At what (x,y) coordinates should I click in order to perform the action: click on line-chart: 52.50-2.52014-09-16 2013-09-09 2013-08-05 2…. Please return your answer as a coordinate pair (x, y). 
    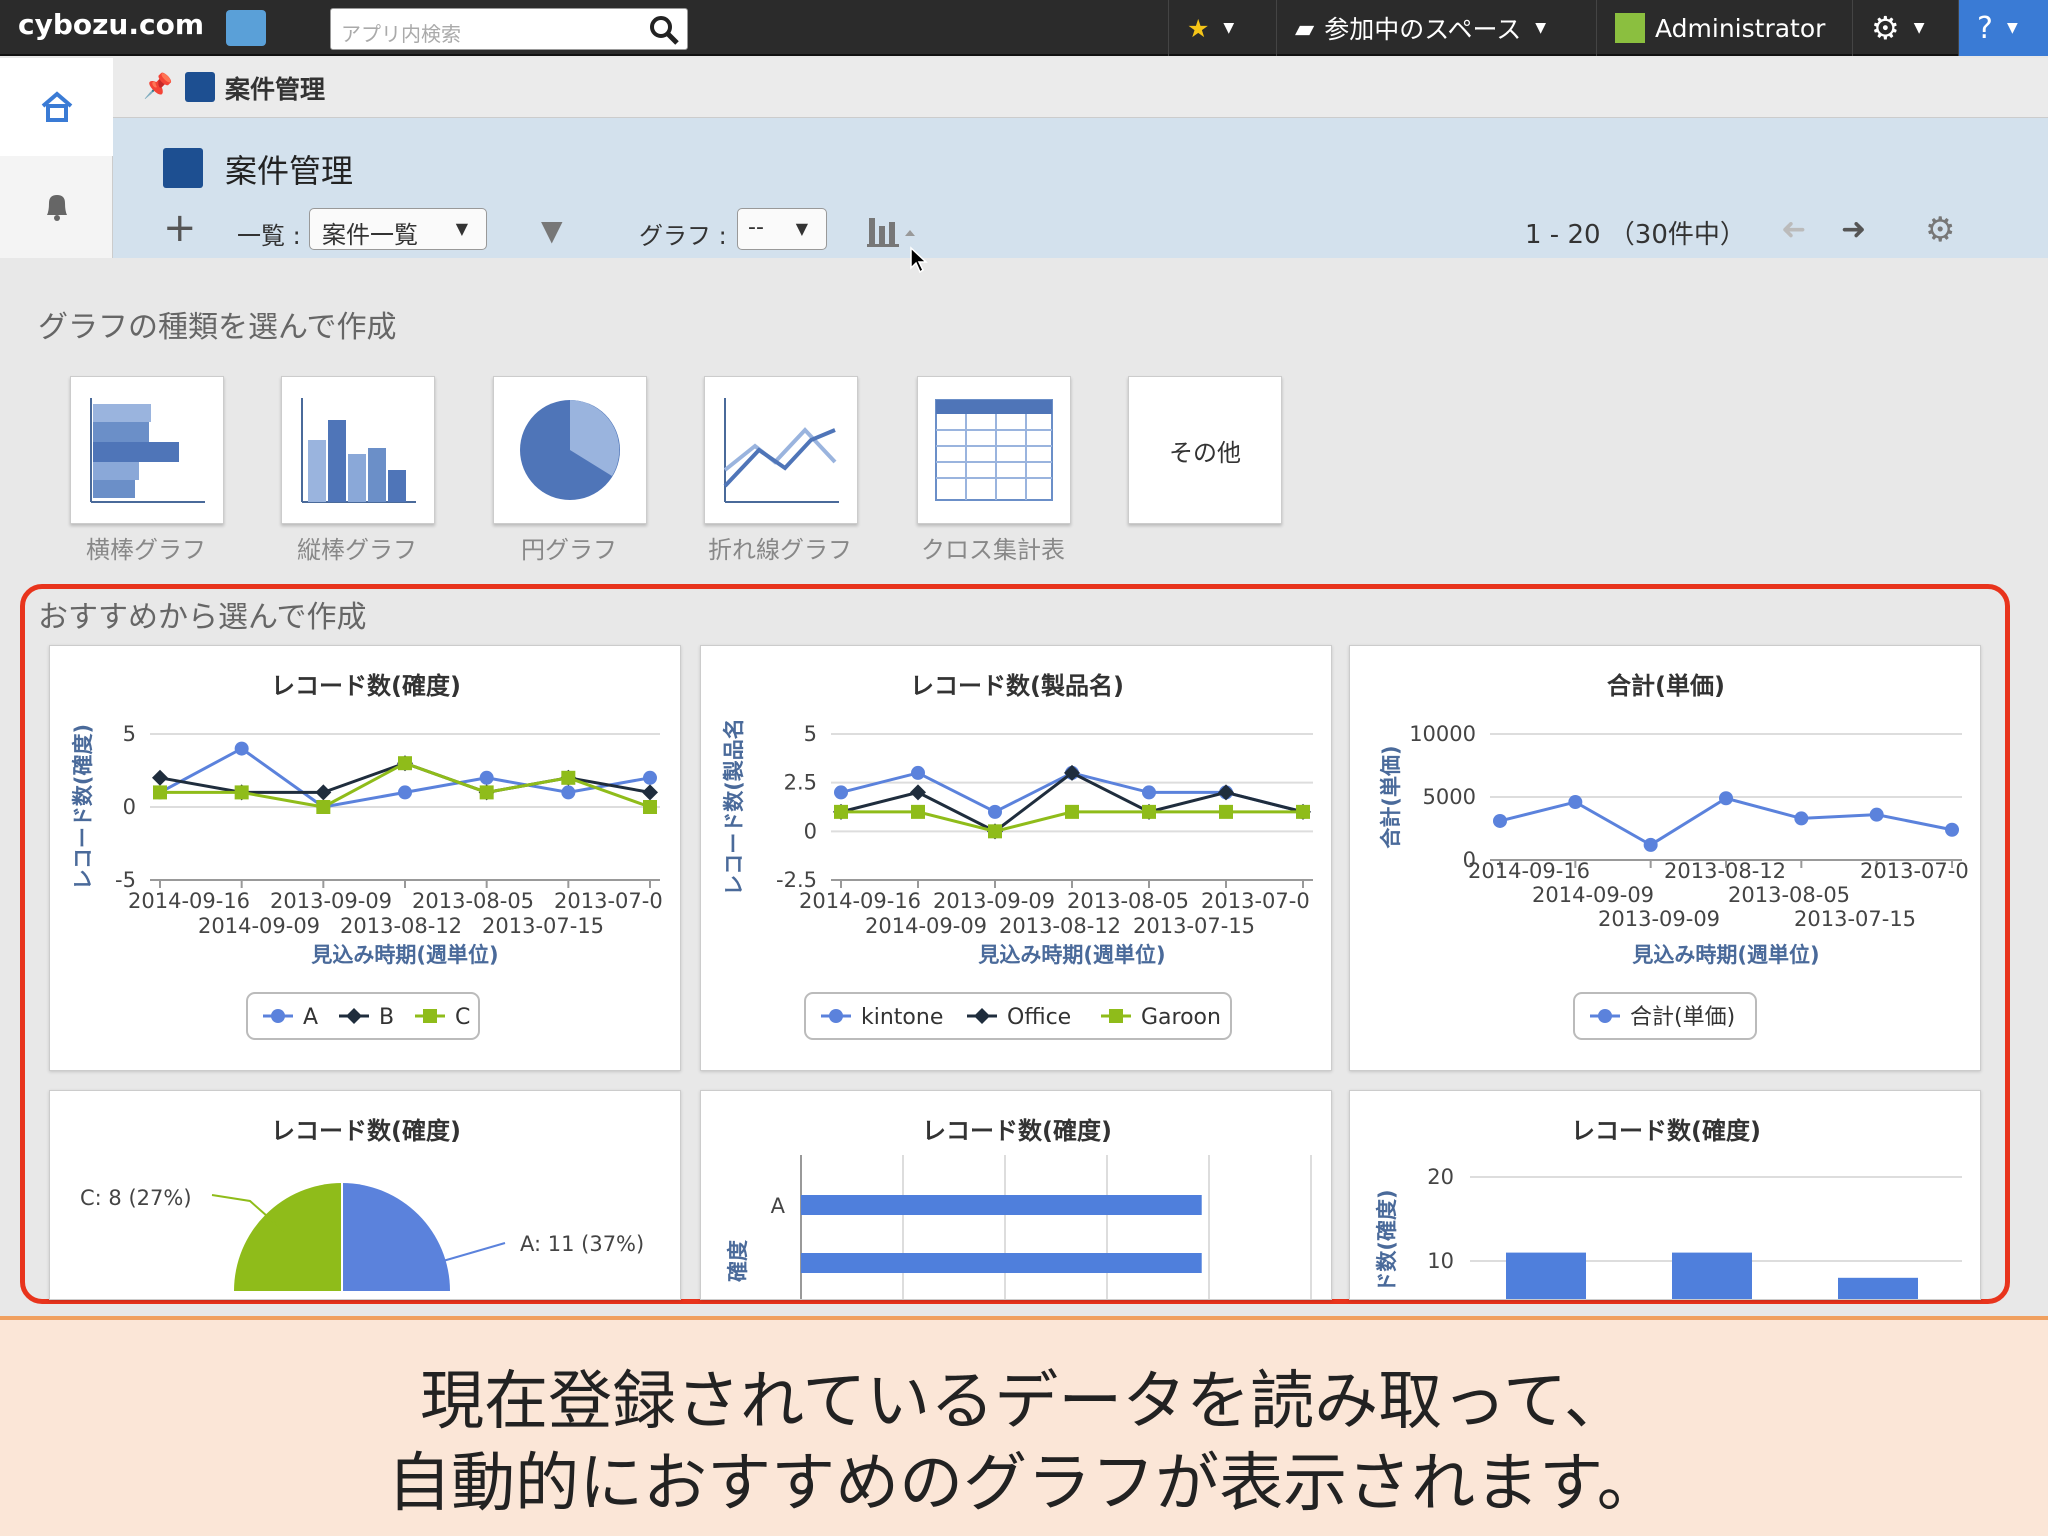
    Looking at the image, I should click on (1017, 879).